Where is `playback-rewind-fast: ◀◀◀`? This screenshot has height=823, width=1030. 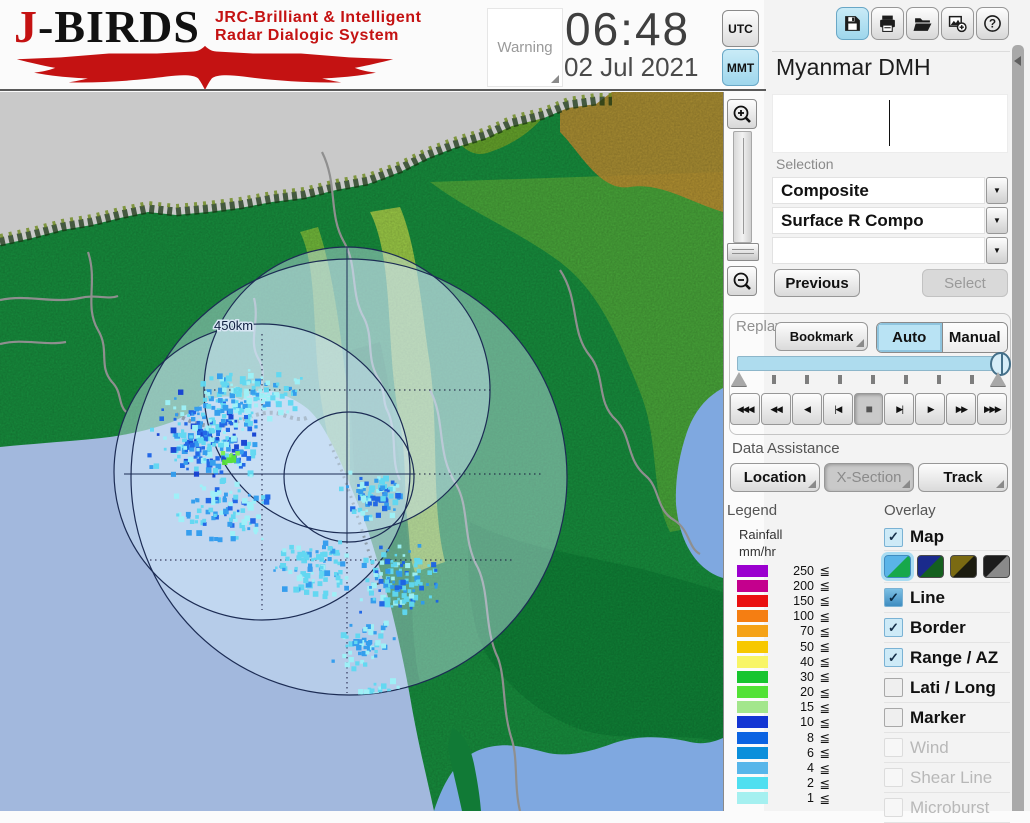 playback-rewind-fast: ◀◀◀ is located at coordinates (745, 409).